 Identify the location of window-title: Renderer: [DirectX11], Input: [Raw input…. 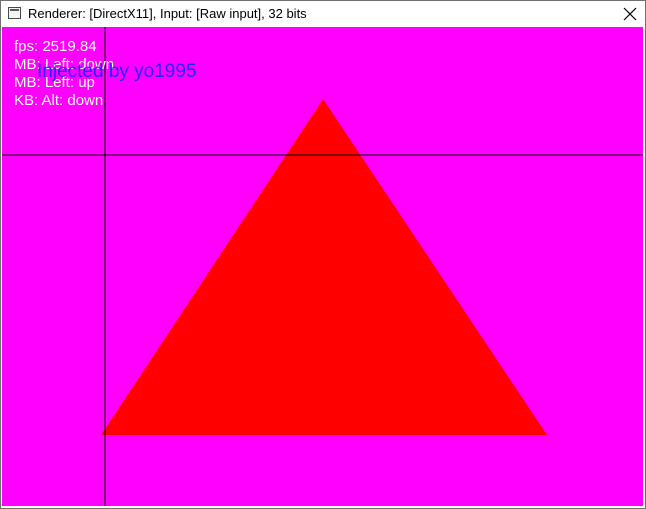
(167, 13).